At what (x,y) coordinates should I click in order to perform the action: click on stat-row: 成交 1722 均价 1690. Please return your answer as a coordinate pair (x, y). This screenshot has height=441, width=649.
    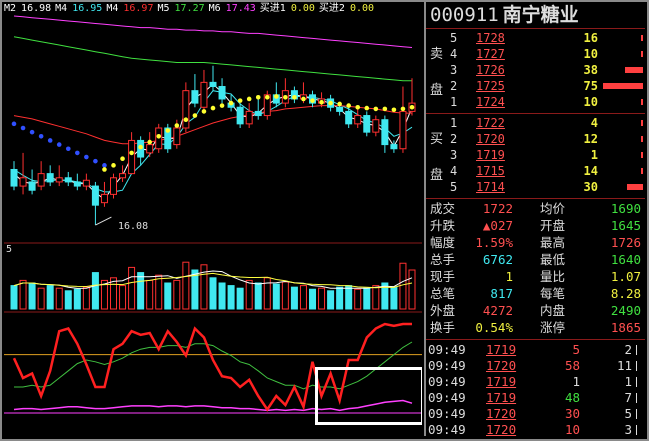
    Looking at the image, I should click on (536, 208).